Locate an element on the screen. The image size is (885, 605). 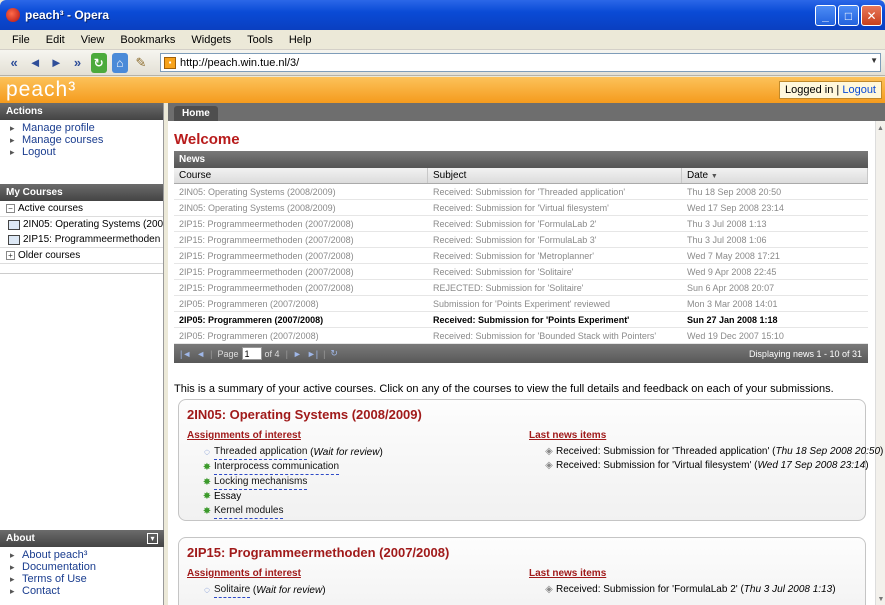
list-item: ✸ Interprocess communication is located at coordinates (292, 467).